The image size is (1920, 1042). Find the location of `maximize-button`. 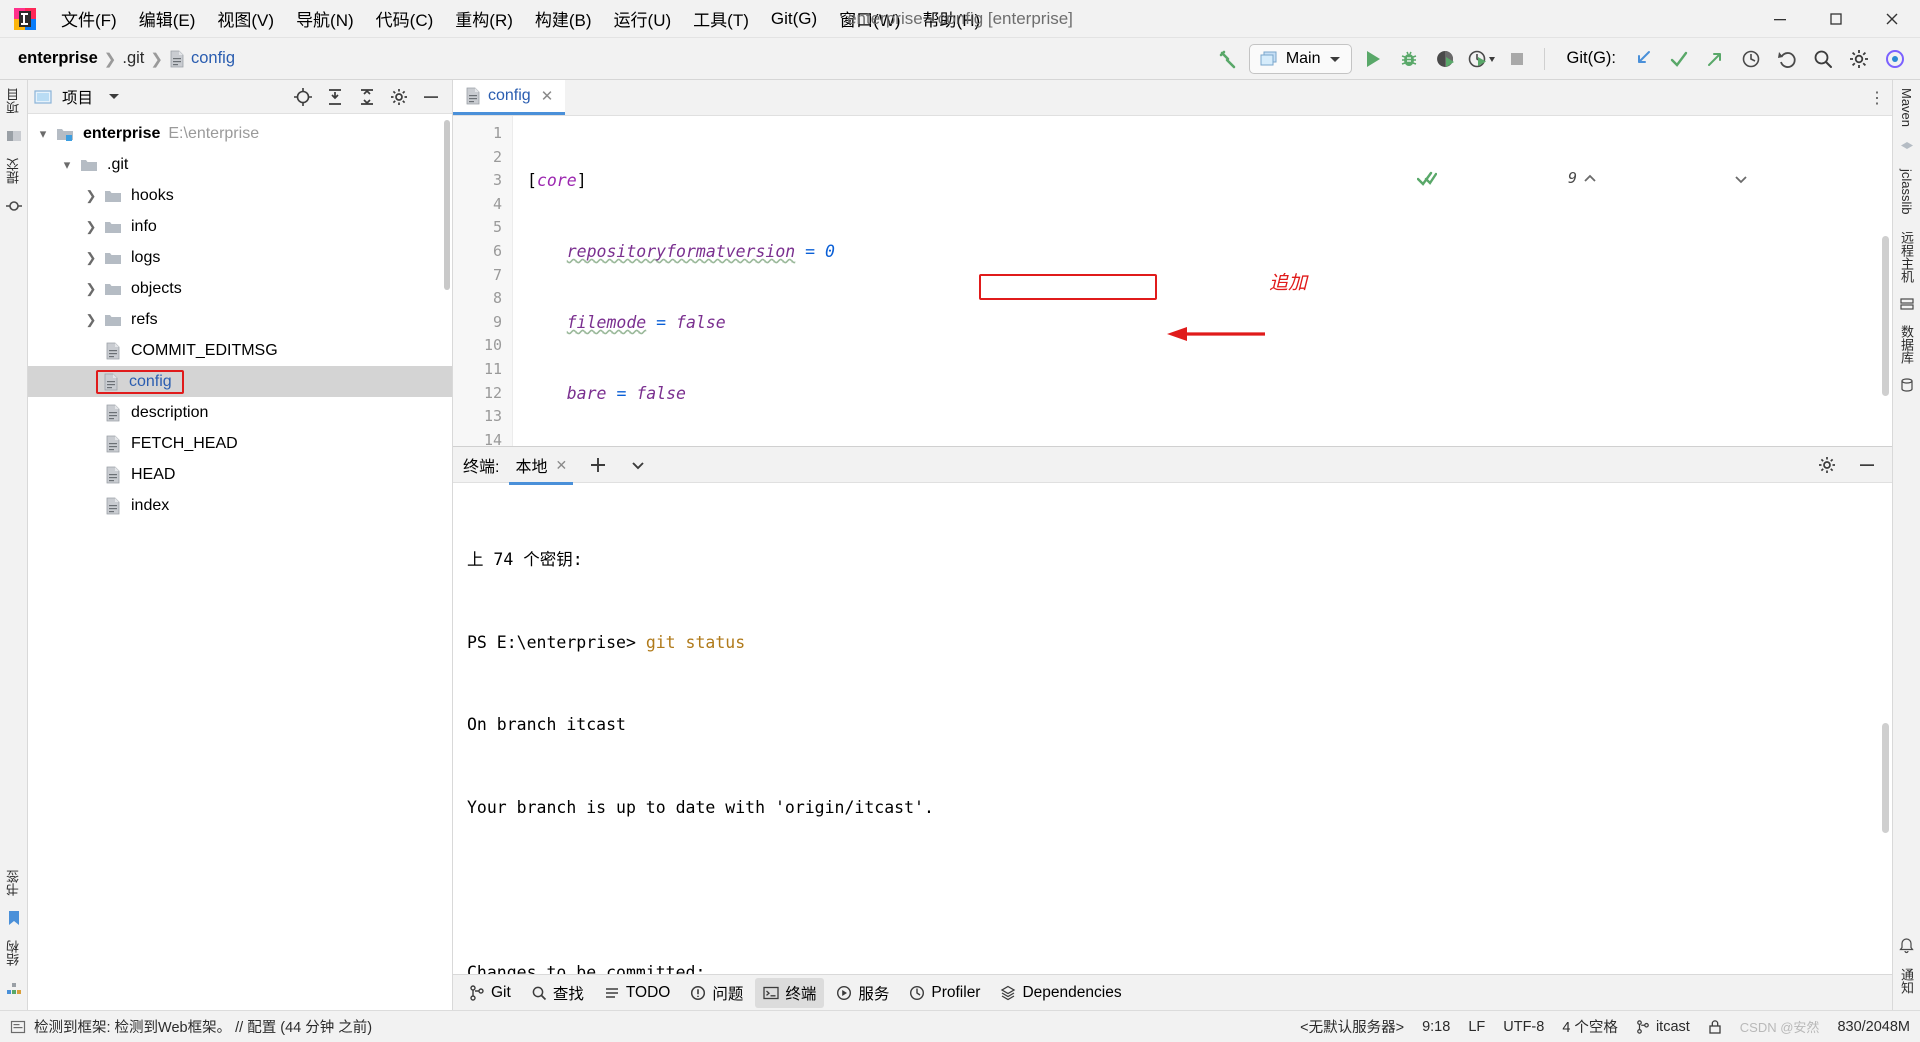

maximize-button is located at coordinates (1836, 19).